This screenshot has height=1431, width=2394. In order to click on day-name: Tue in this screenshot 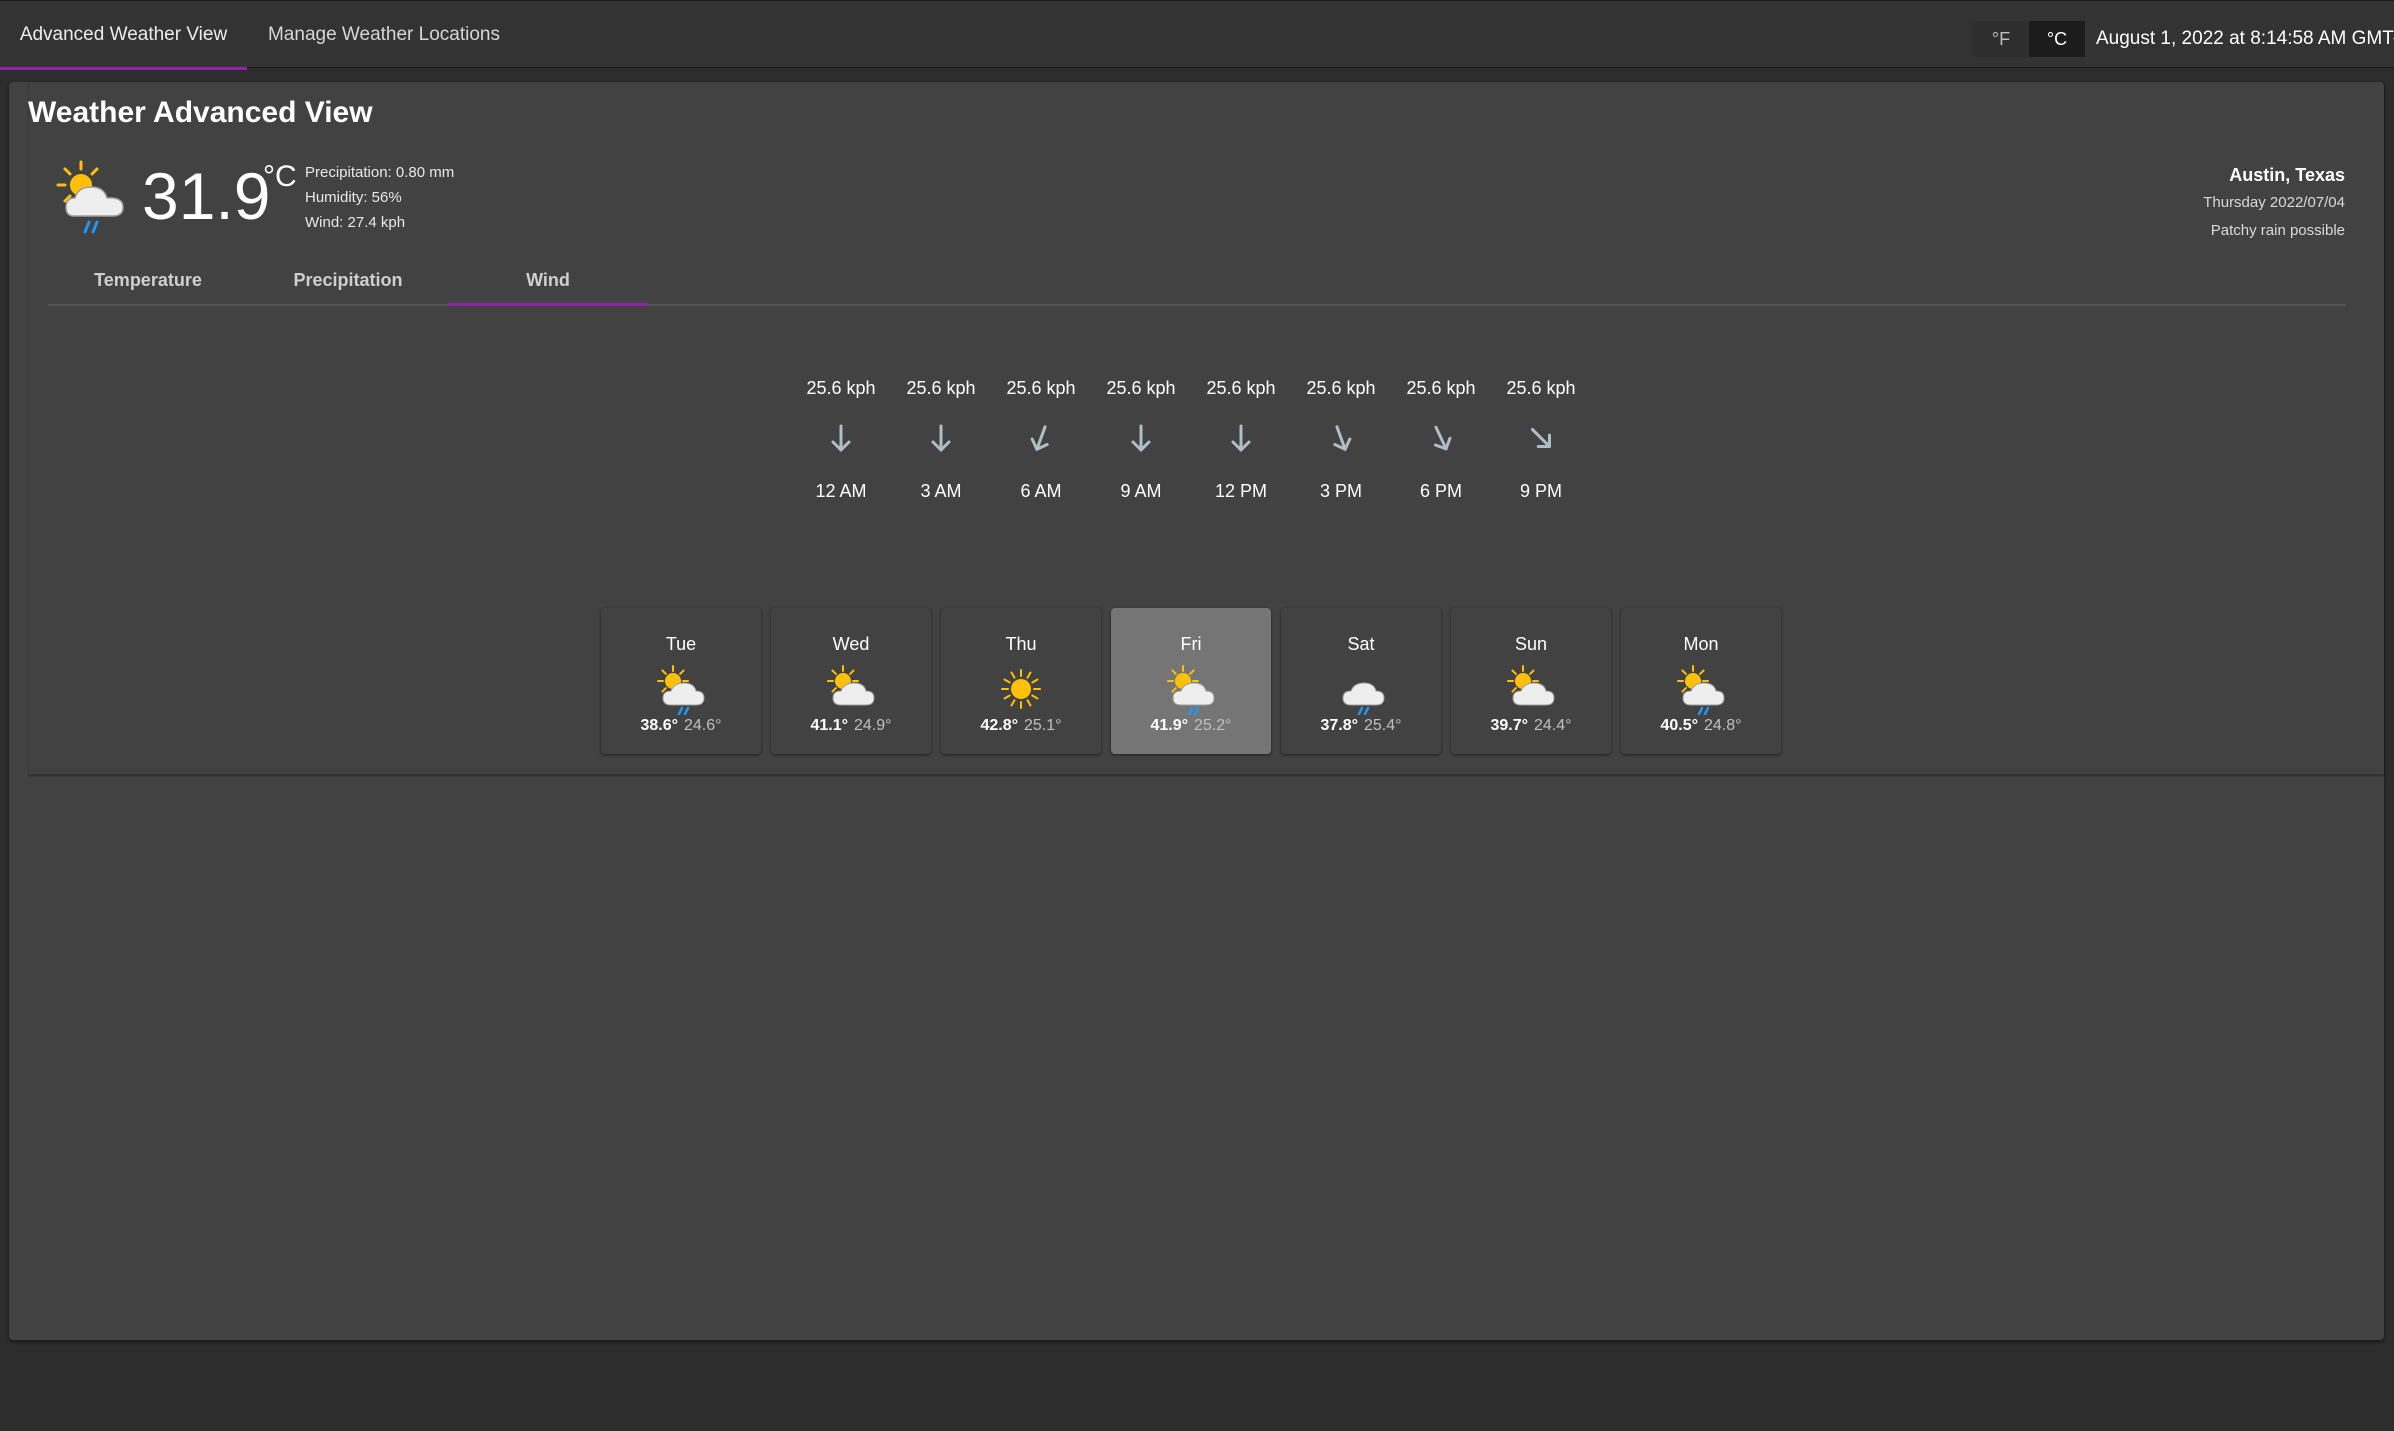, I will do `click(681, 644)`.